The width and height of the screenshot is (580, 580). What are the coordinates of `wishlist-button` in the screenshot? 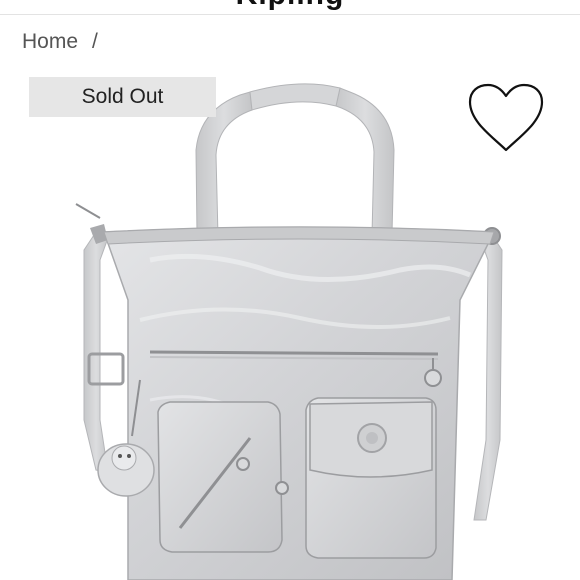 It's located at (506, 118).